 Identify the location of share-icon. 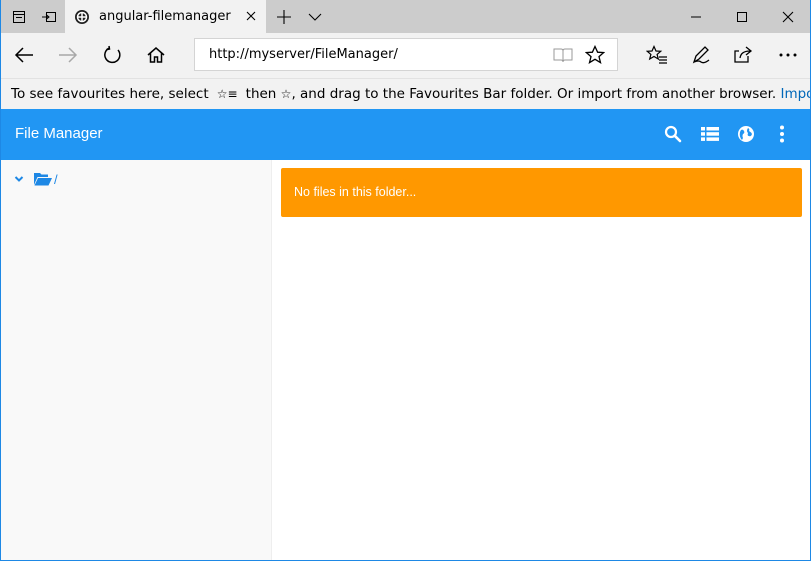
(744, 55).